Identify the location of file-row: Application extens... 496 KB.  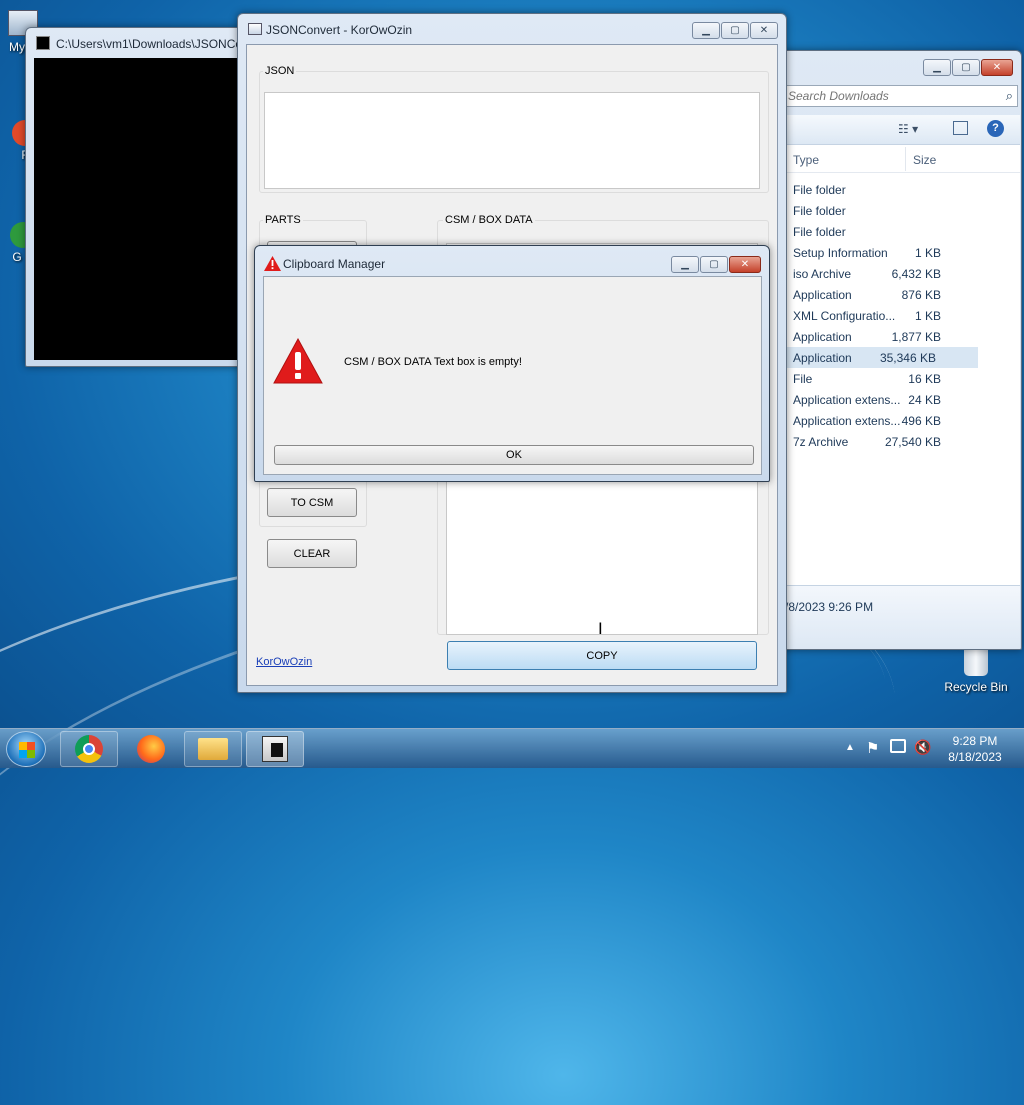
(883, 420).